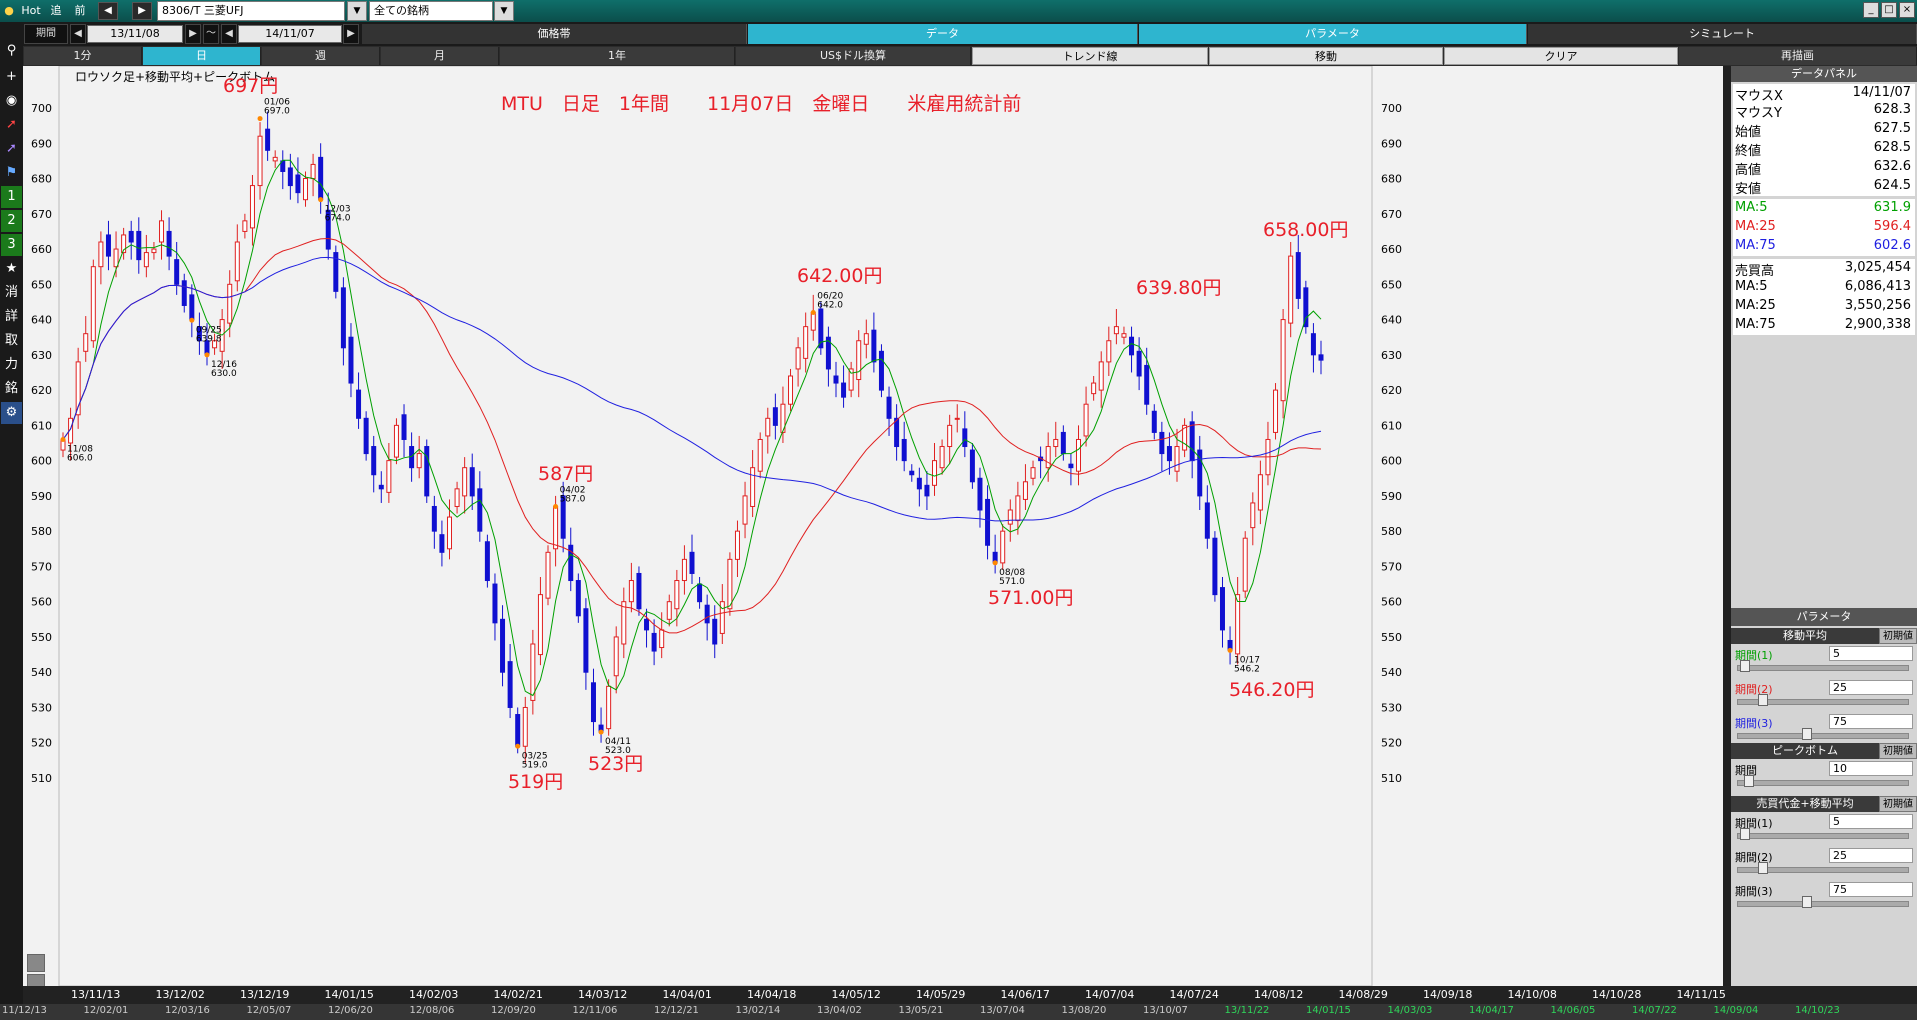  I want to click on to-prev-button: ◀, so click(229, 34).